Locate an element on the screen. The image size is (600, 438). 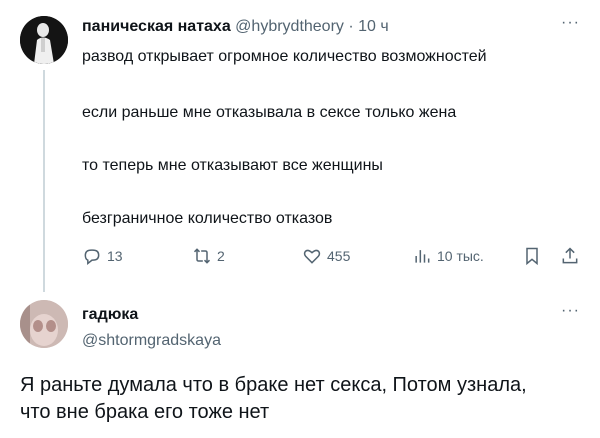
tweet-header: паническая натаха @hybrydtheory · 10 ч is located at coordinates (235, 27).